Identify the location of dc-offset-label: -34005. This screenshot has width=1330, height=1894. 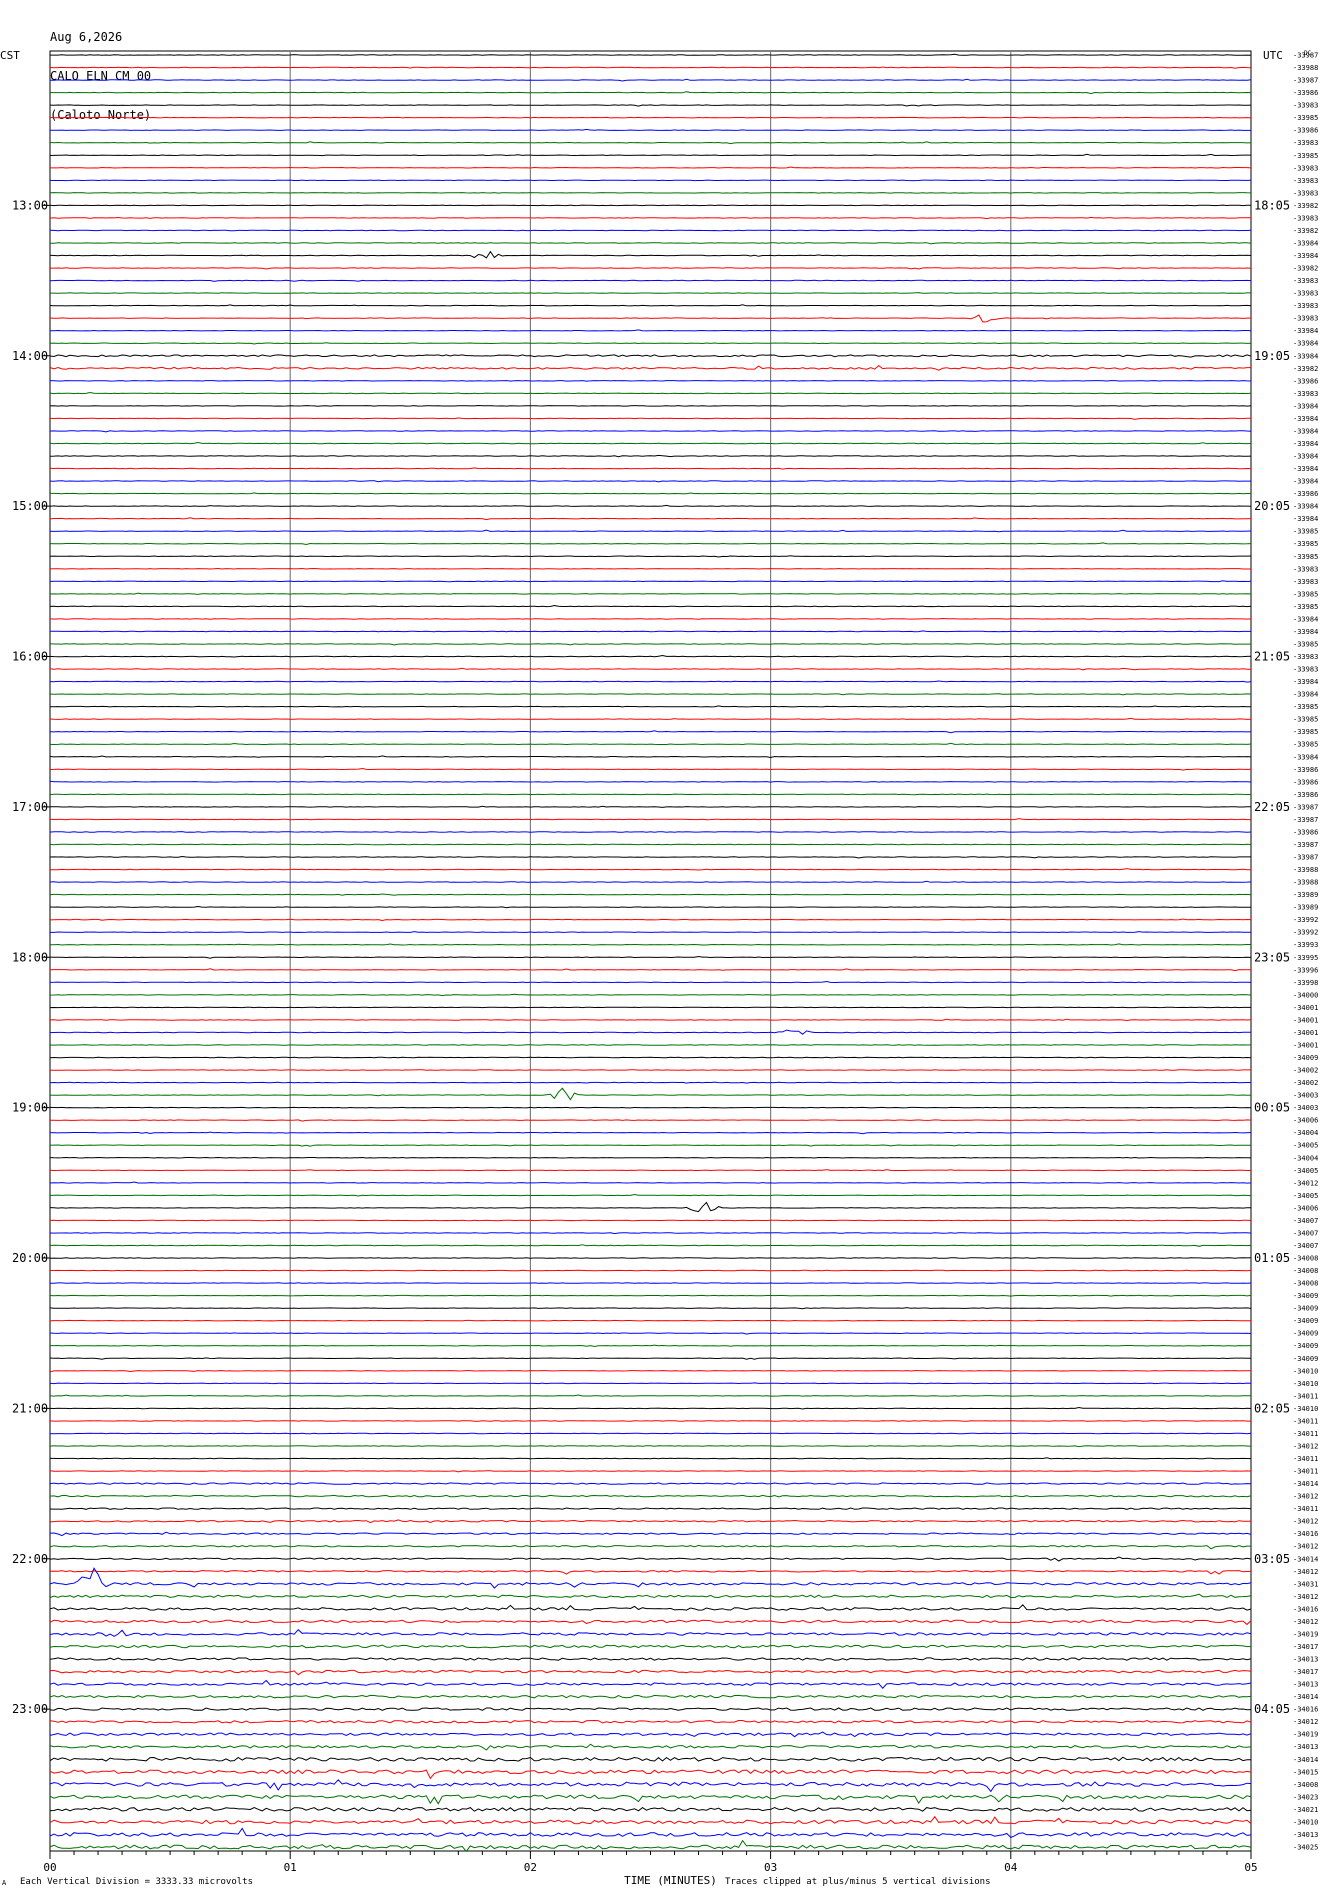
(1305, 1171).